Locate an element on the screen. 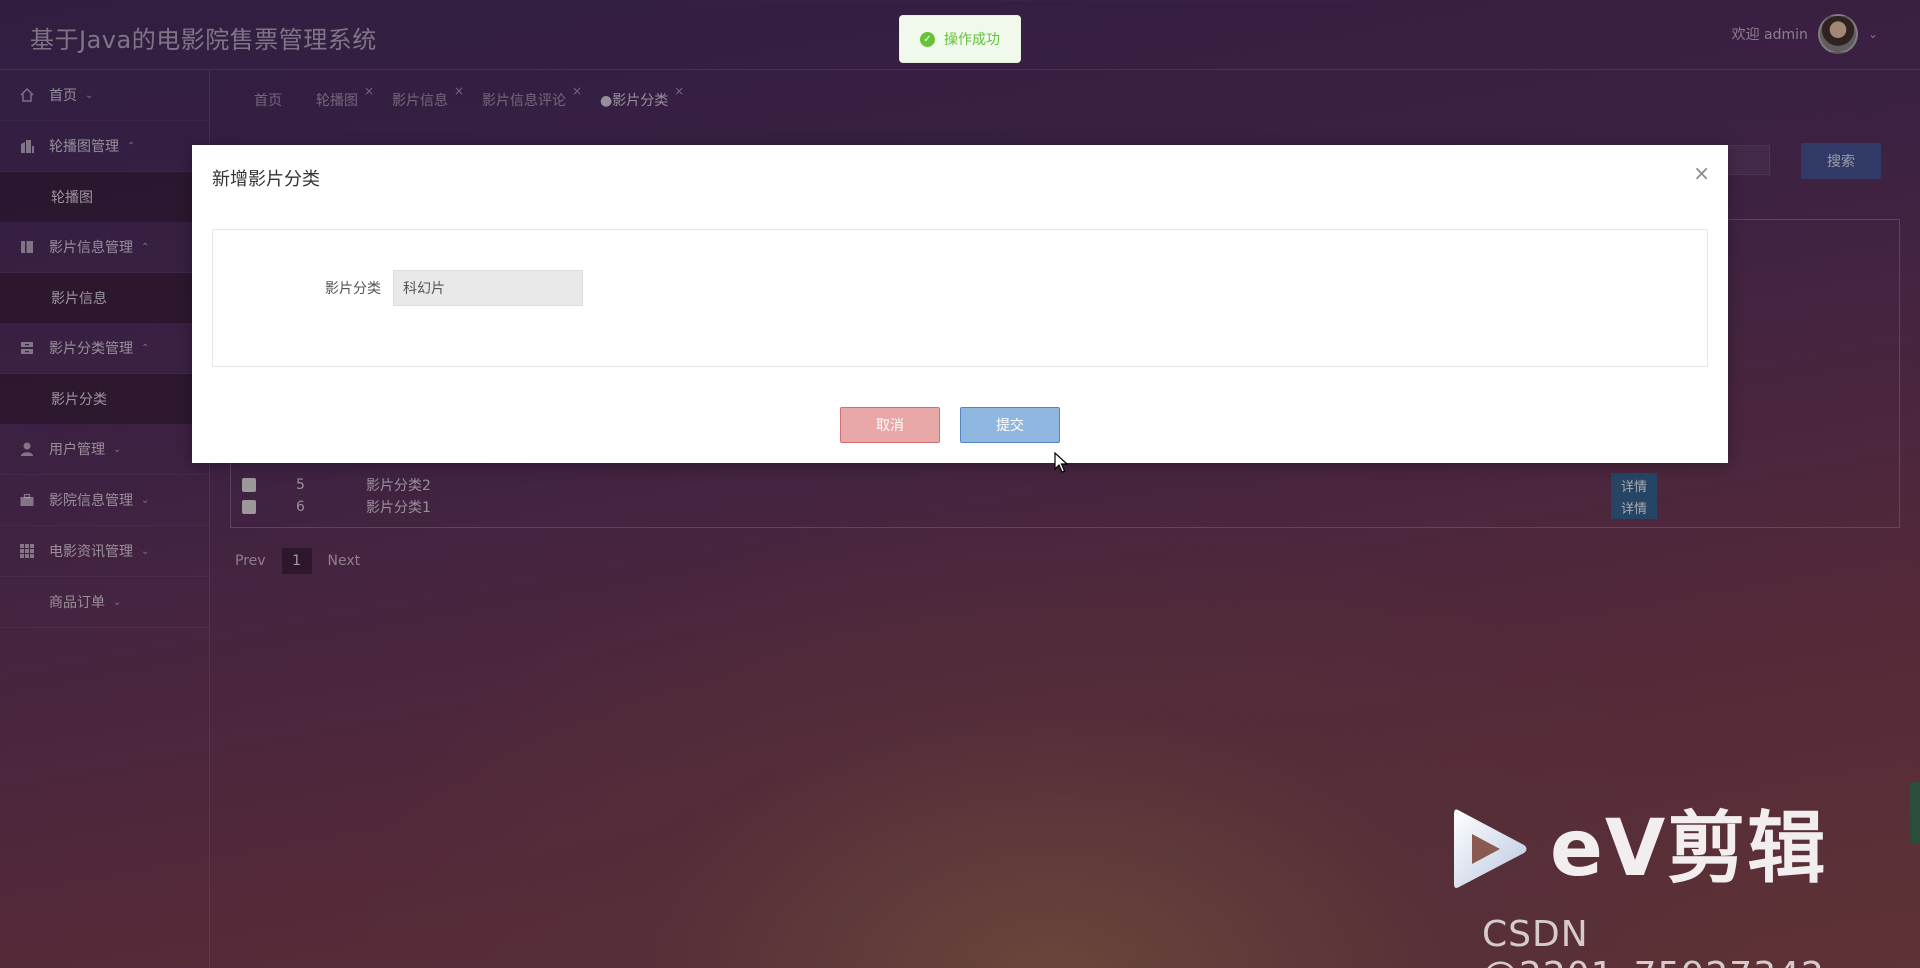 This screenshot has height=968, width=1920. submit-button: 提交 is located at coordinates (1010, 425).